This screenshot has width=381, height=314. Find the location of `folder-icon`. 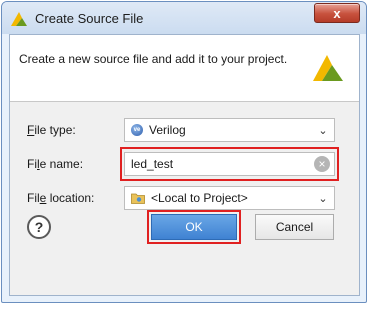

folder-icon is located at coordinates (138, 198).